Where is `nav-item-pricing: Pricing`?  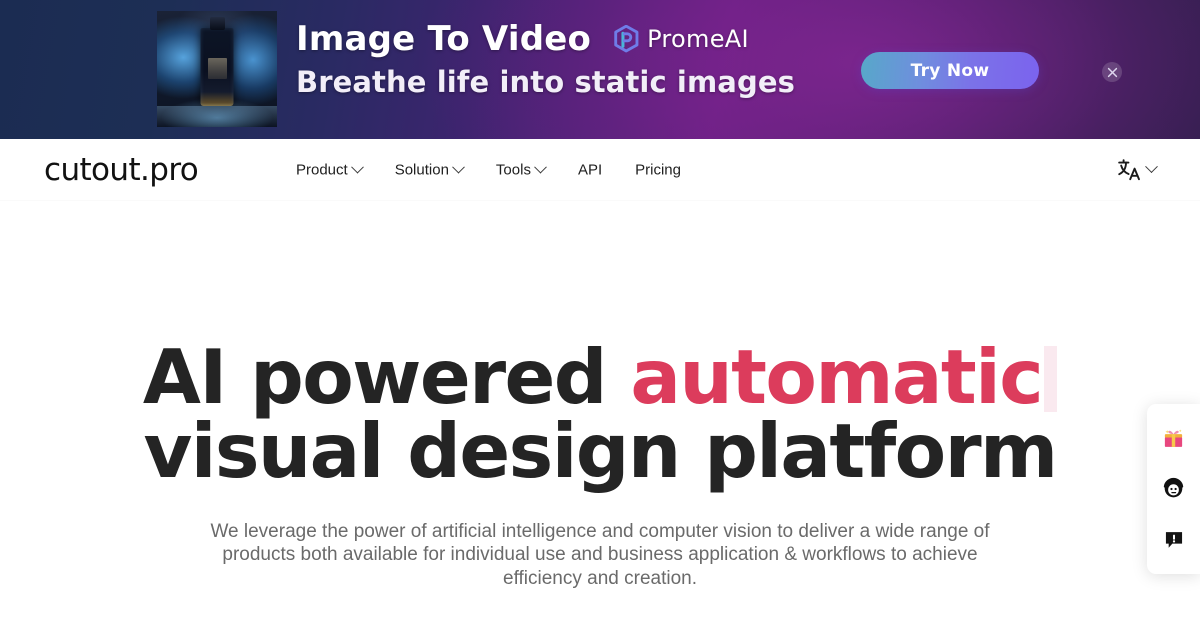
nav-item-pricing: Pricing is located at coordinates (658, 169).